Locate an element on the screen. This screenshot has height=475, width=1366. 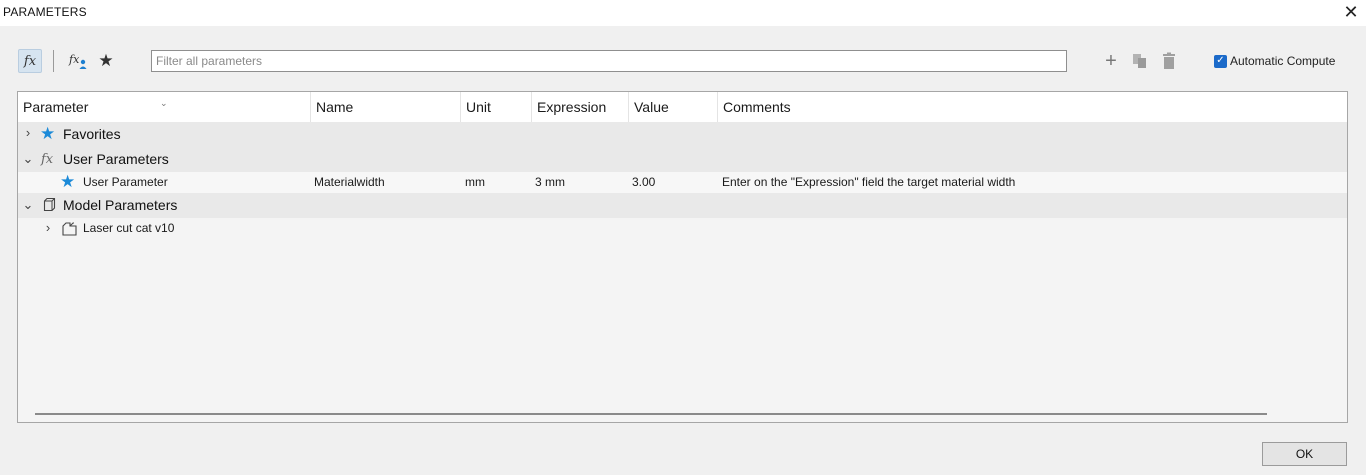
horizontal-scrollbar is located at coordinates (682, 414).